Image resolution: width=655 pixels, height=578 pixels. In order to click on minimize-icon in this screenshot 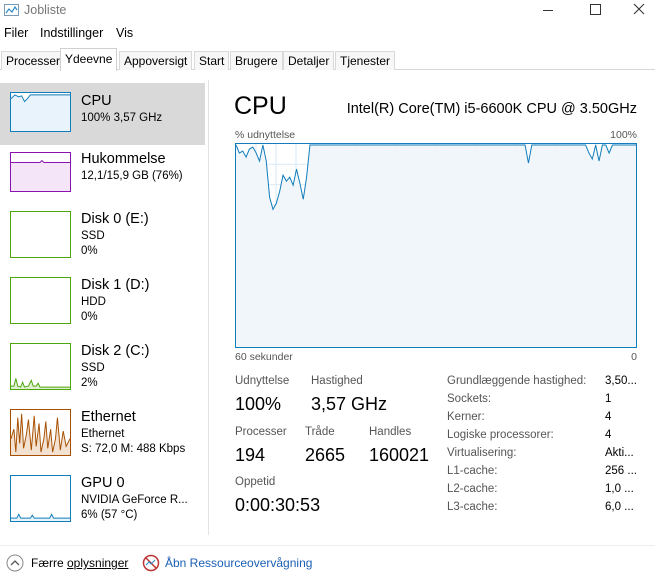, I will do `click(548, 10)`.